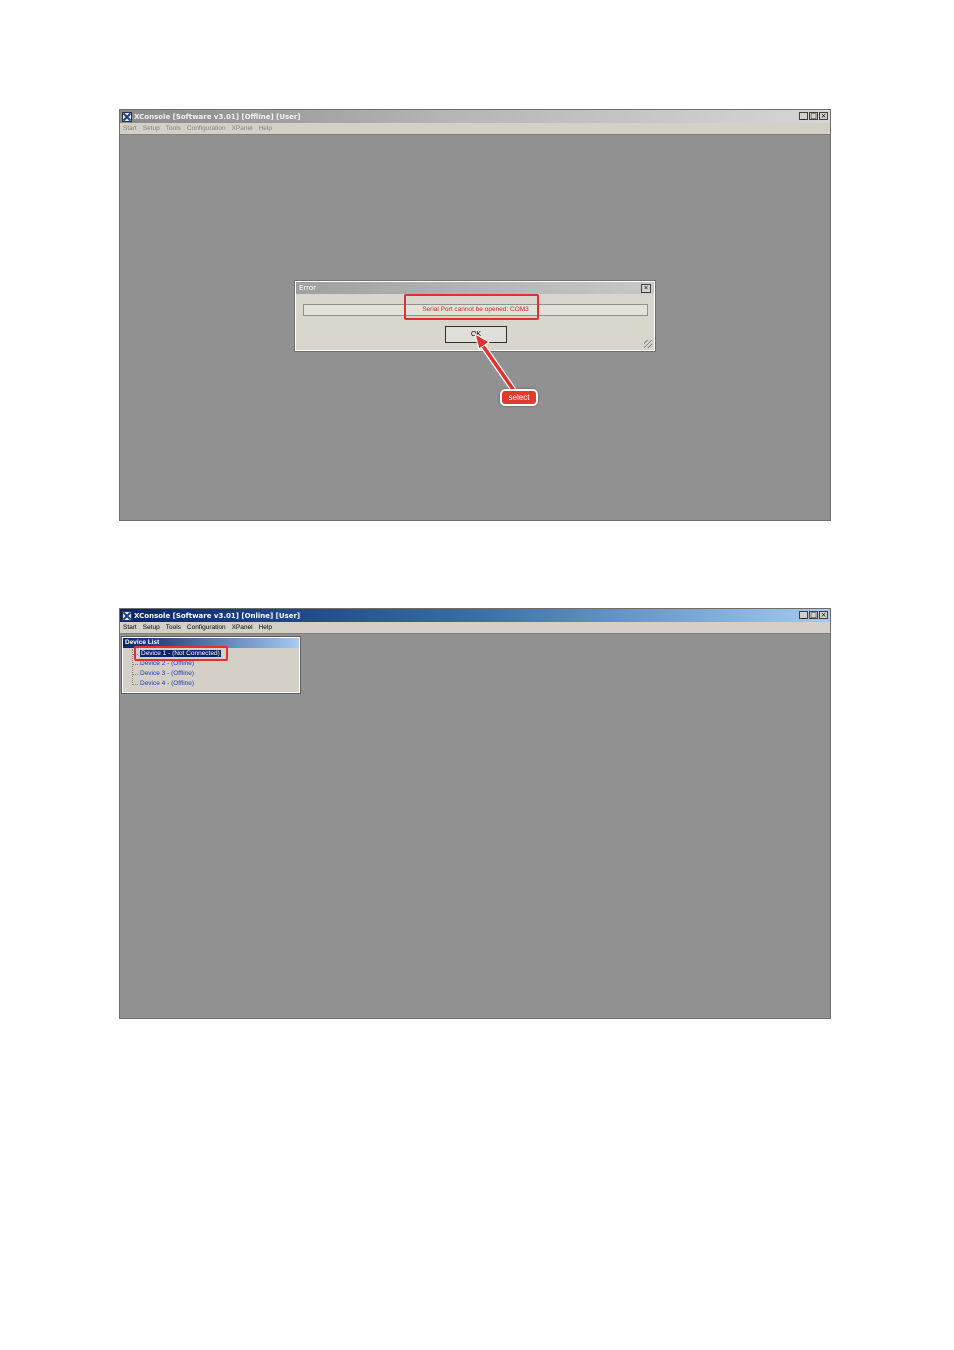  What do you see at coordinates (127, 615) in the screenshot?
I see `xconsole-app-icon` at bounding box center [127, 615].